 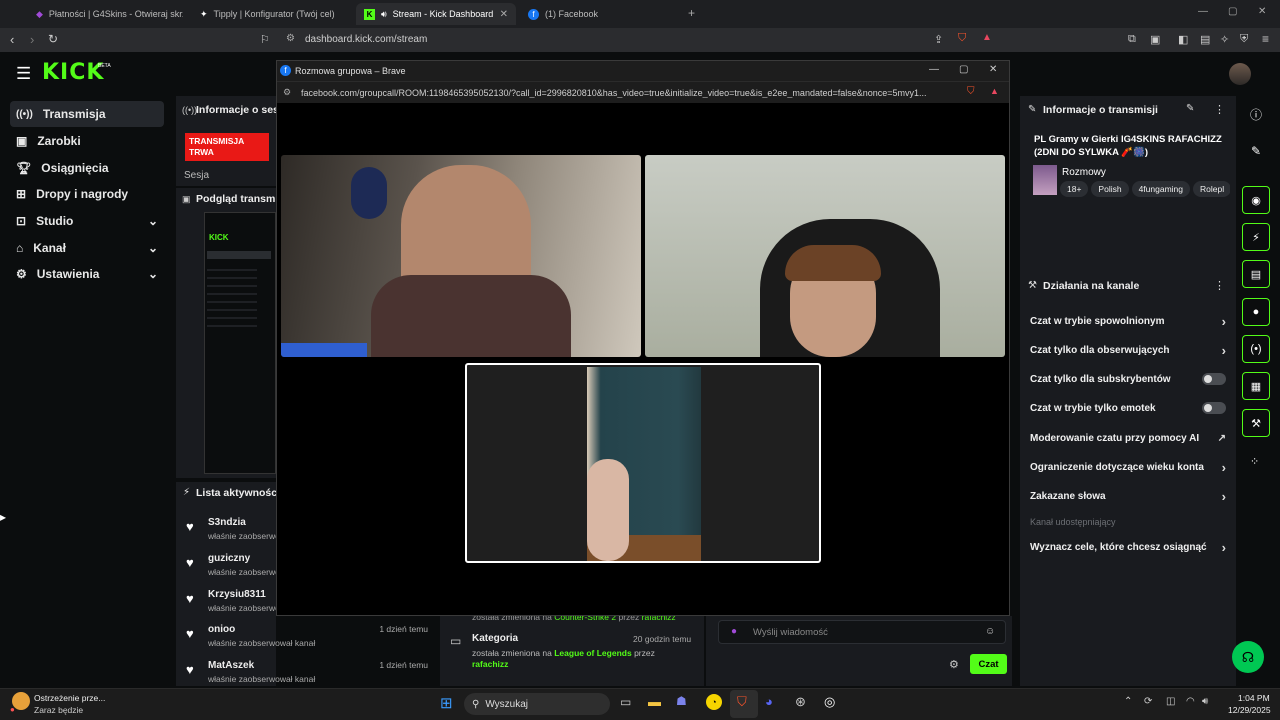 I want to click on rail-button-layout: ▦, so click(x=1256, y=386).